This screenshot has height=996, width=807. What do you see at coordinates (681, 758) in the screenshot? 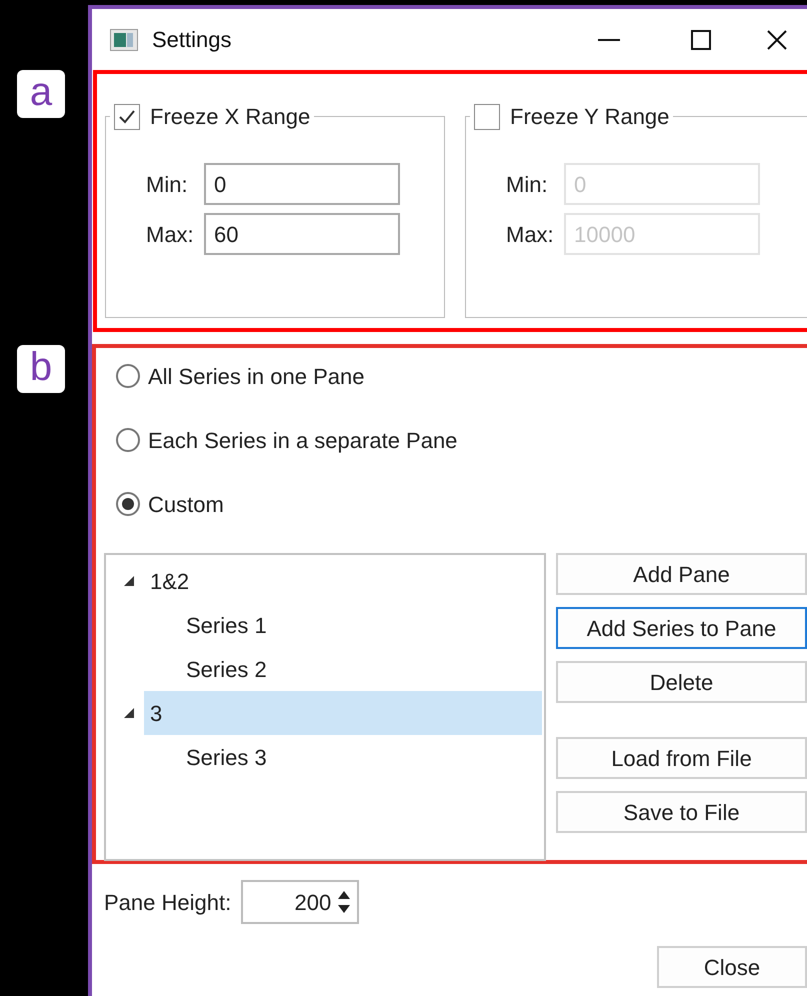
I see `pane-action-button: Load from File` at bounding box center [681, 758].